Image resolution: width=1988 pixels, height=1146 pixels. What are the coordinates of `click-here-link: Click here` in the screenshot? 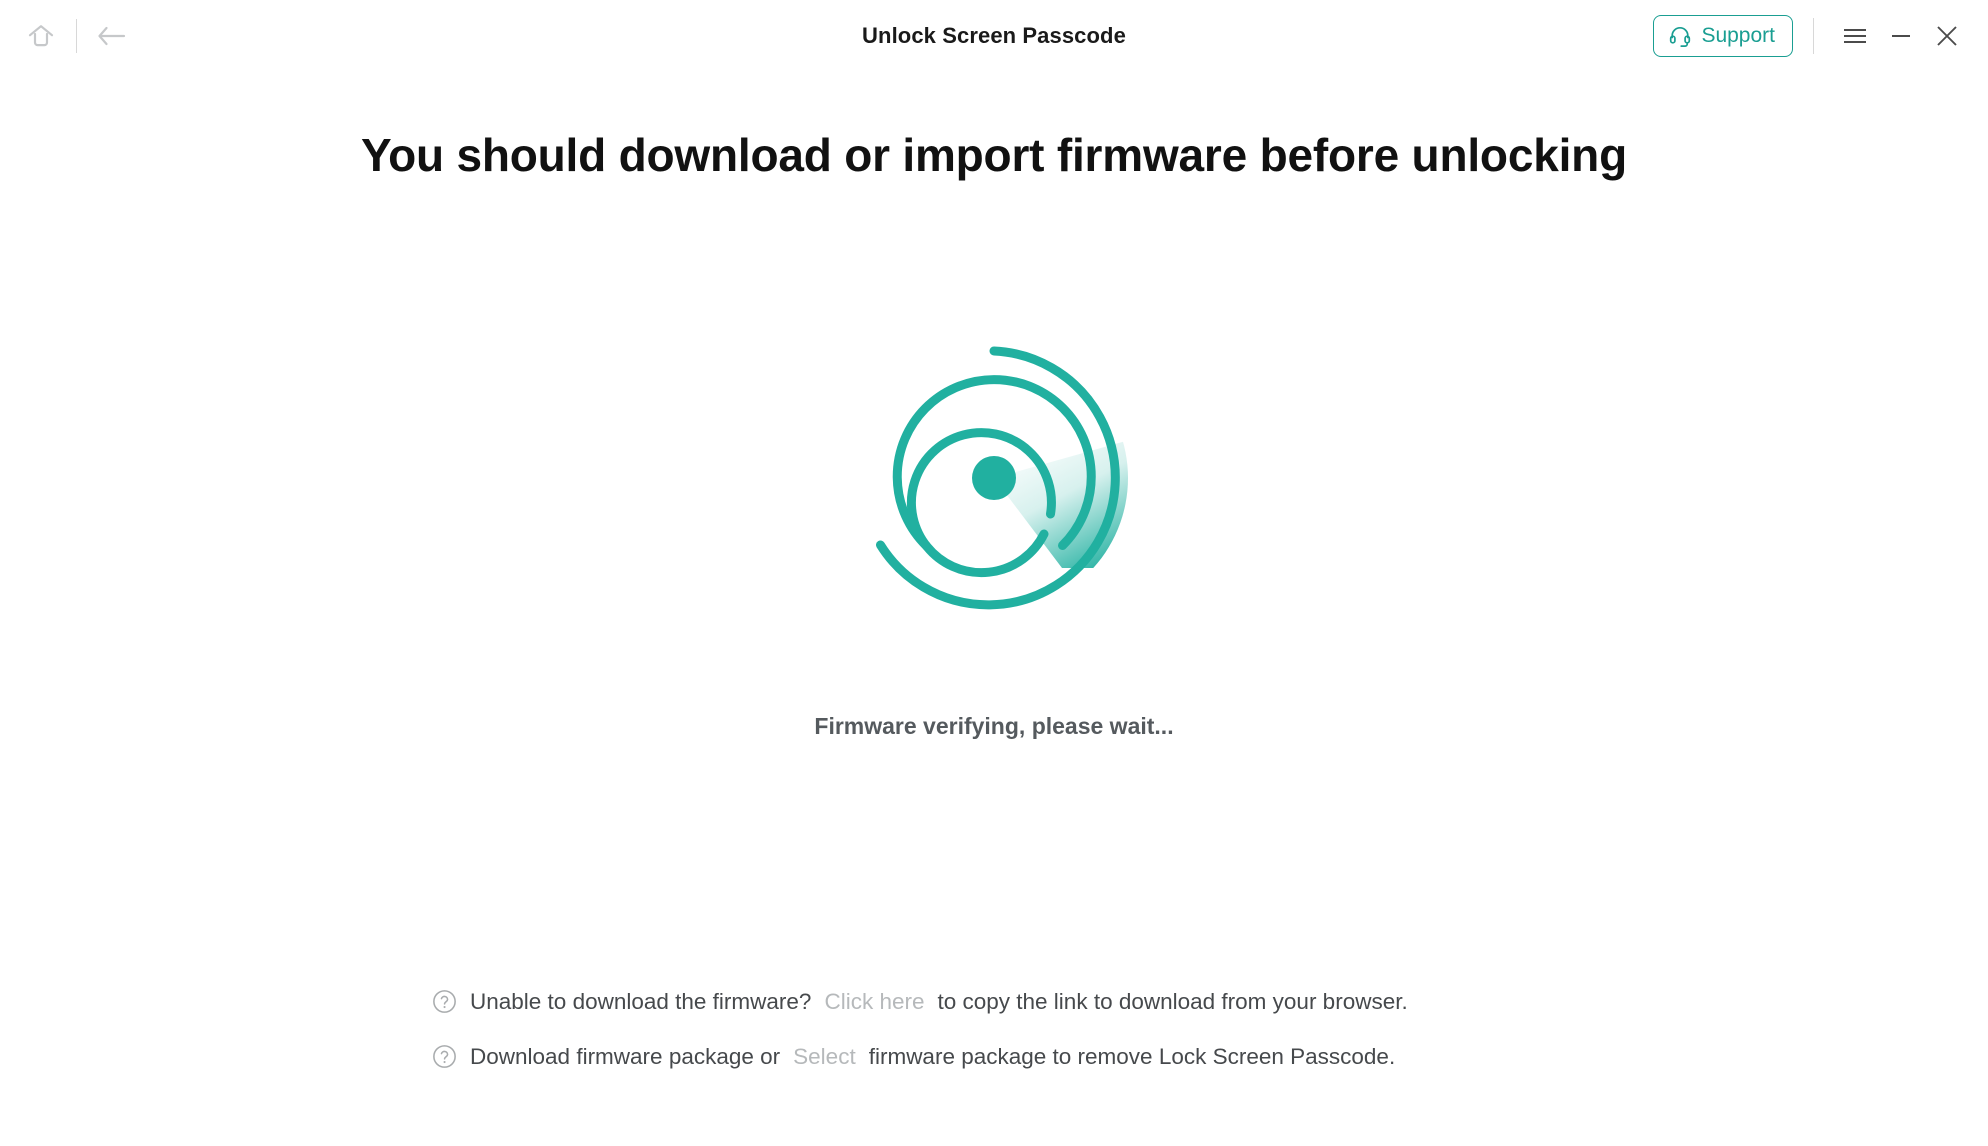 It's located at (874, 1001).